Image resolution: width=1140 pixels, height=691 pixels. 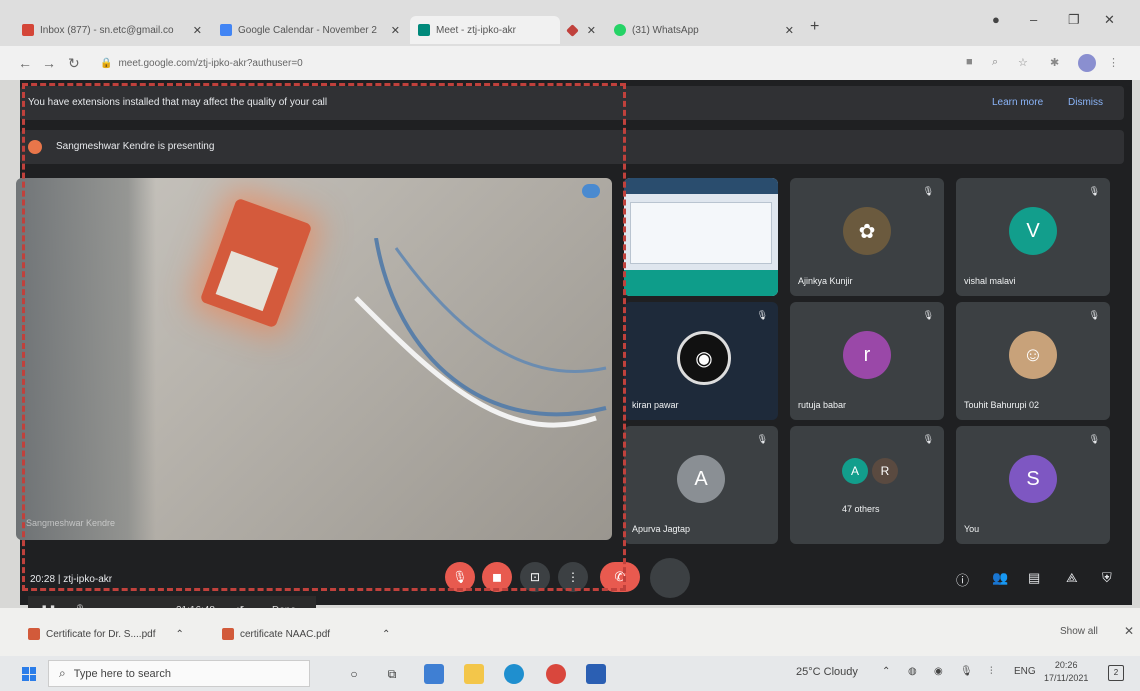 I want to click on menu-icon: ⋮, so click(x=1113, y=62).